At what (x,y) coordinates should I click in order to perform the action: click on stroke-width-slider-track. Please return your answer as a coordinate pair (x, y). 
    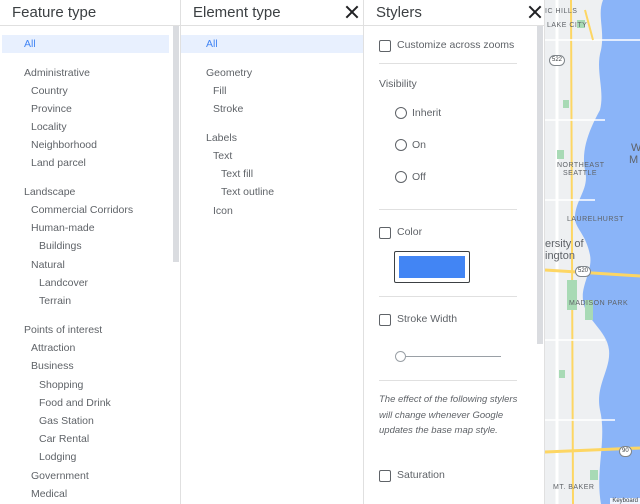
    Looking at the image, I should click on (450, 356).